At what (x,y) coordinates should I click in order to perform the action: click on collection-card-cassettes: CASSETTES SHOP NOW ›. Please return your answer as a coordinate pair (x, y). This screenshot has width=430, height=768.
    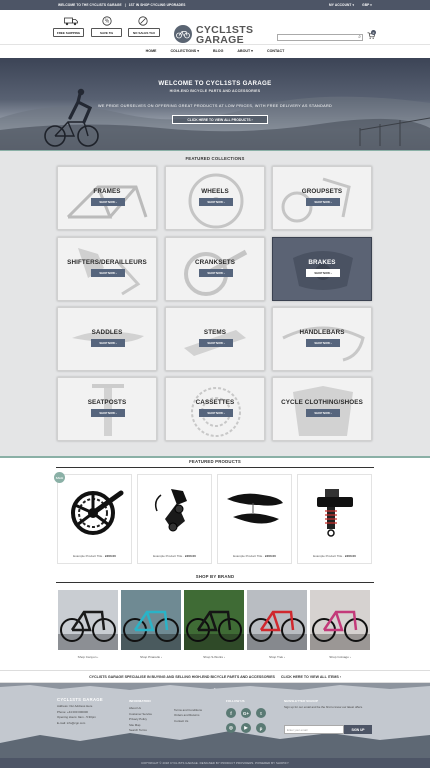
    Looking at the image, I should click on (215, 409).